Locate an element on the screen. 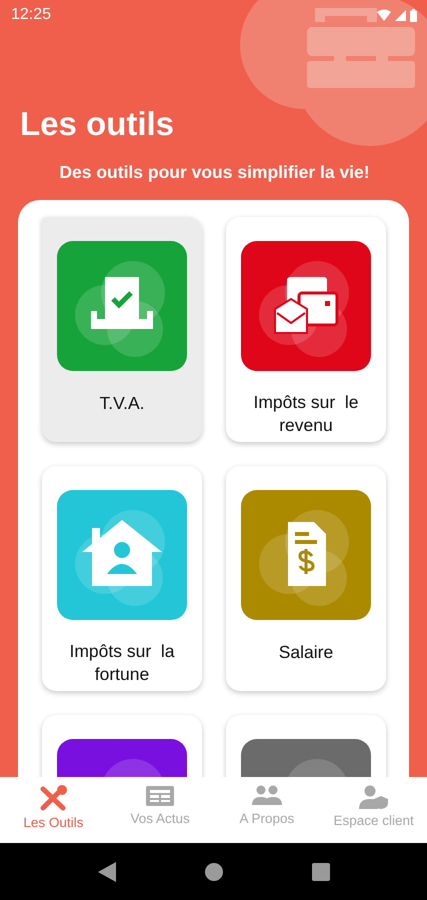 The width and height of the screenshot is (427, 900). back-icon is located at coordinates (107, 872).